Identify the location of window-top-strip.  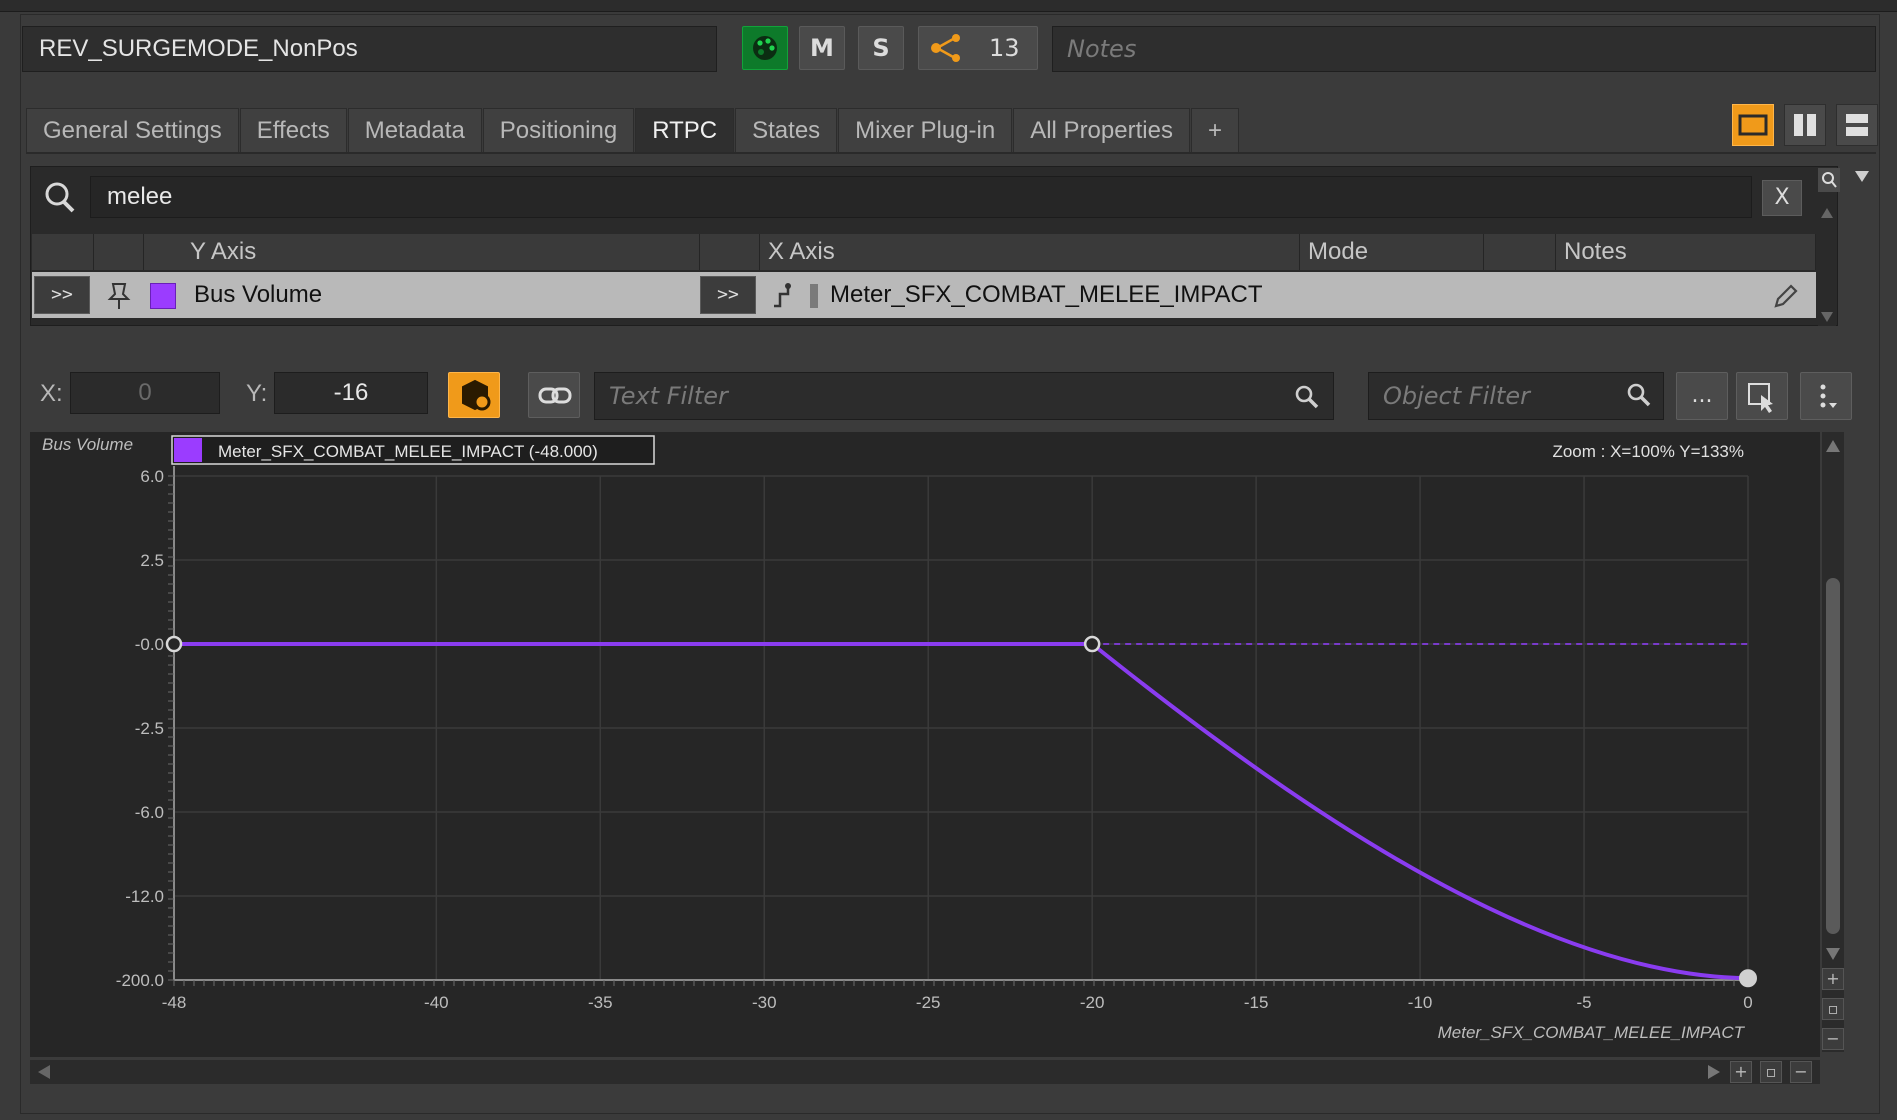
(948, 6).